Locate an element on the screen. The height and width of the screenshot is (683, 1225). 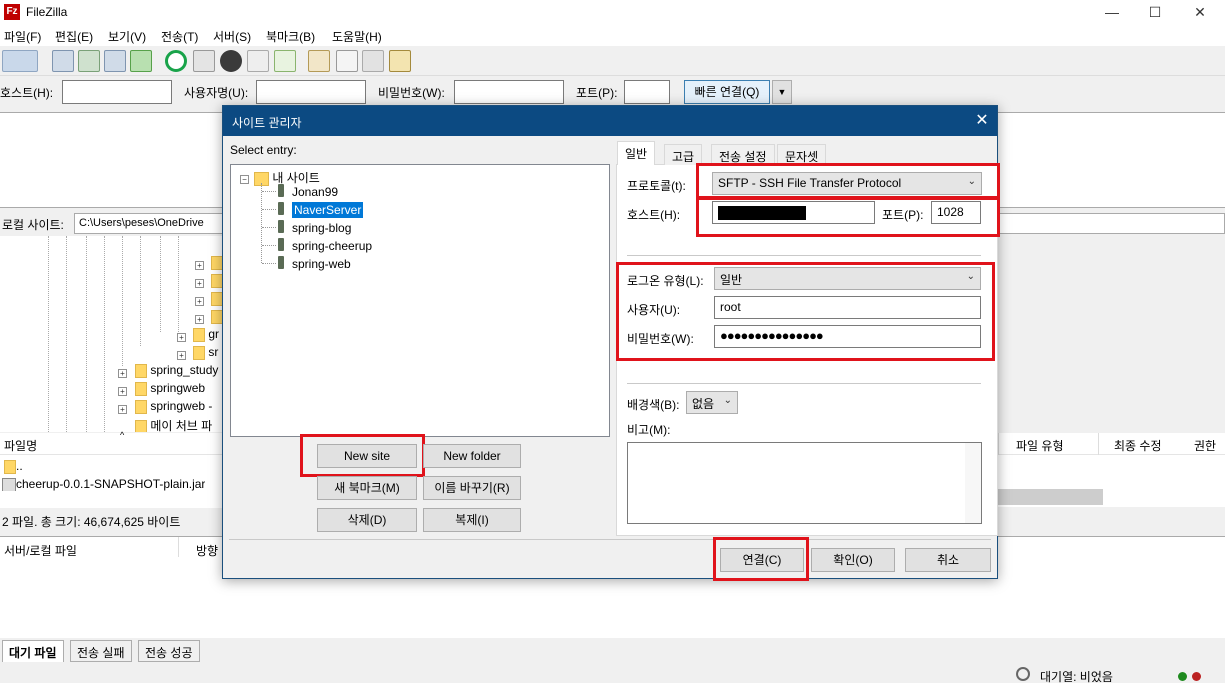
new-site-button: New site is located at coordinates (367, 456).